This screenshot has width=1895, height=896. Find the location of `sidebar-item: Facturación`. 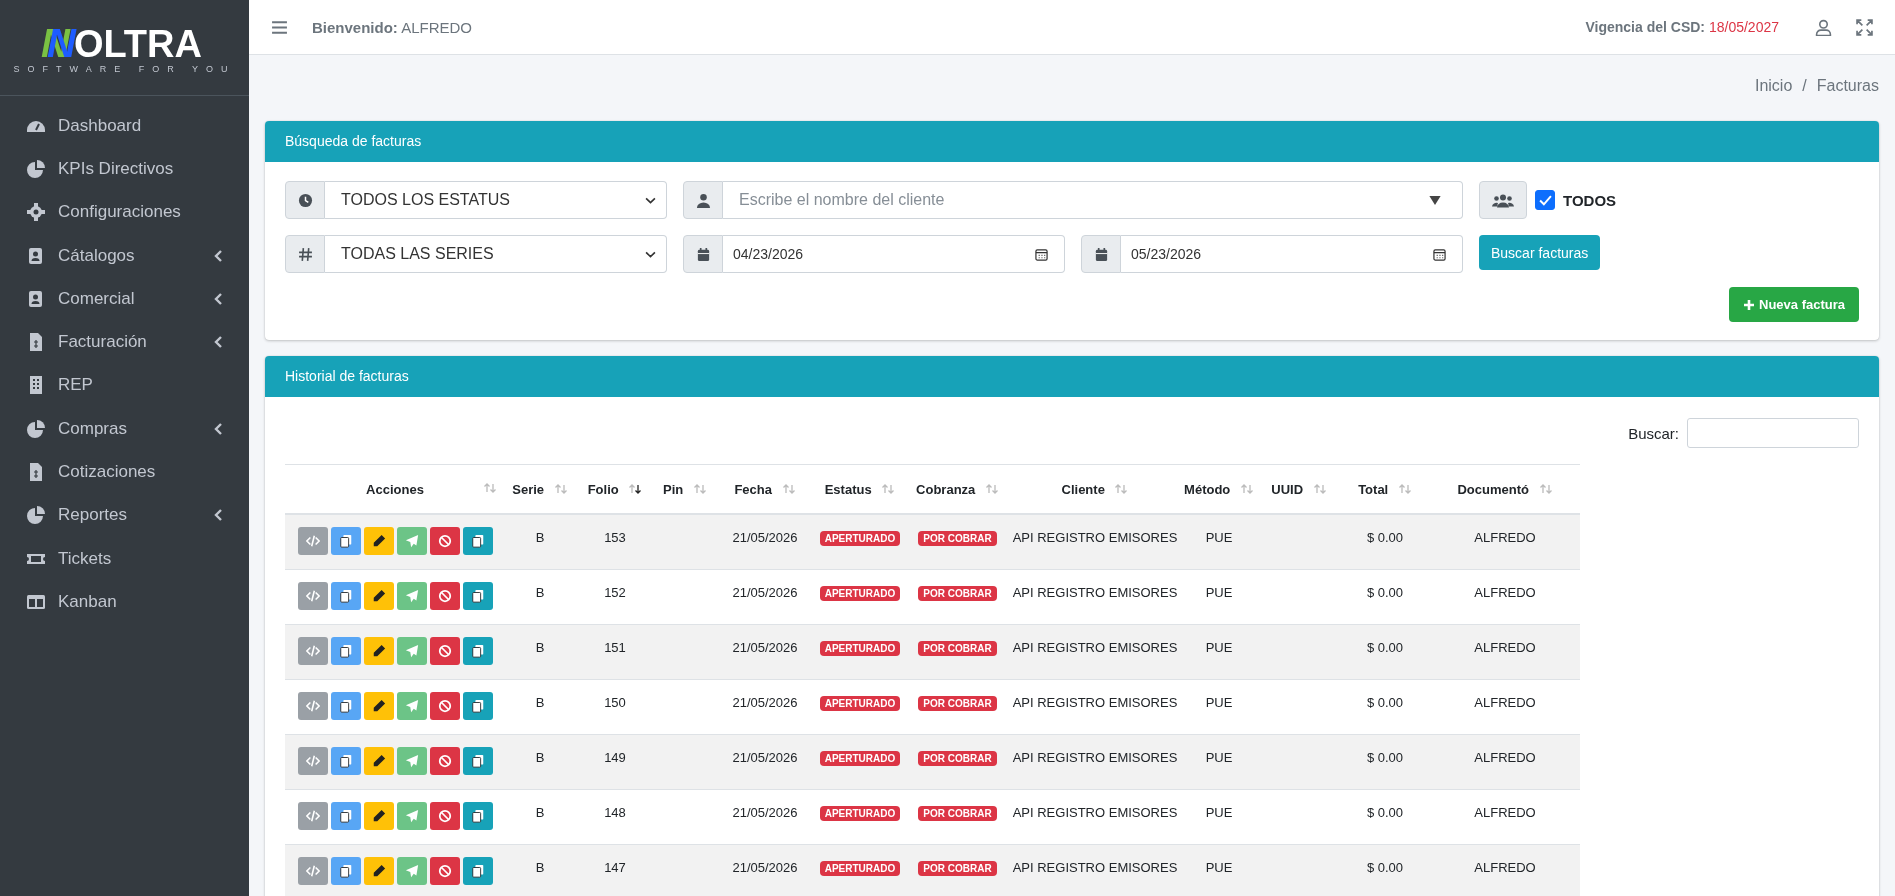

sidebar-item: Facturación is located at coordinates (124, 342).